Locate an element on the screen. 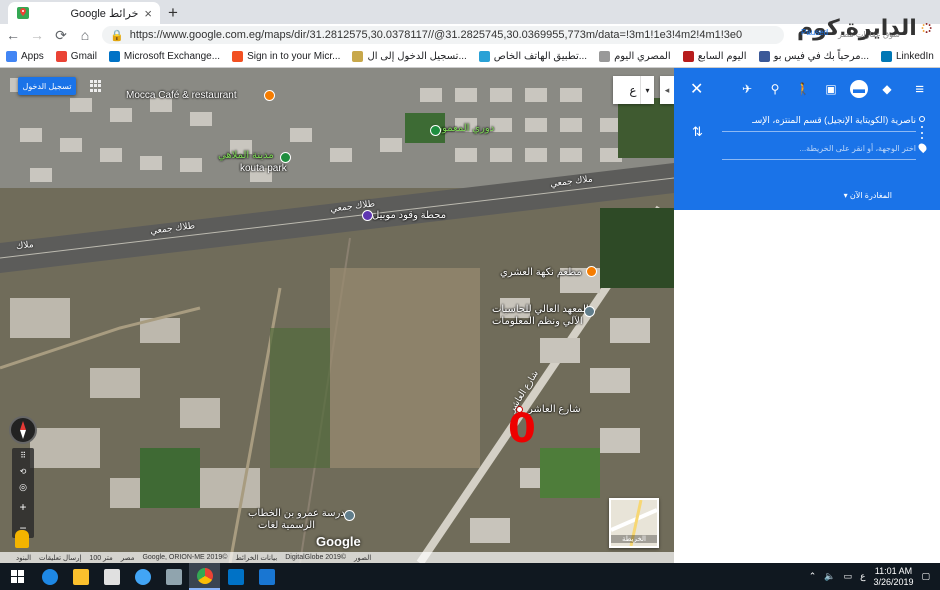  site-logo: الدايرة.كوم Paused is located at coordinates (864, 28).